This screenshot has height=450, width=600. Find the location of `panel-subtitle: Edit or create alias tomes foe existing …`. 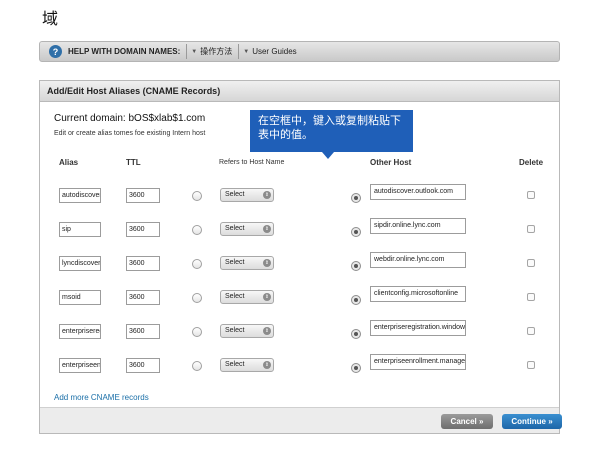

panel-subtitle: Edit or create alias tomes foe existing … is located at coordinates (130, 133).